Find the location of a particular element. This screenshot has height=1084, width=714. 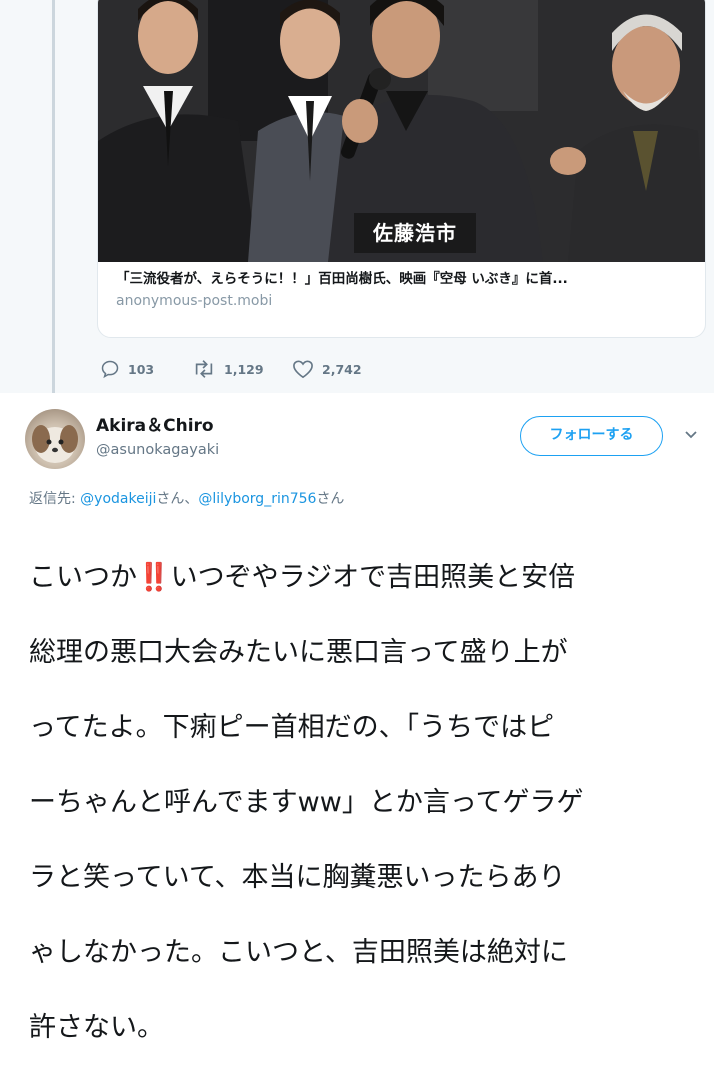

tweet-text-line: 許さない。 is located at coordinates (96, 1027).